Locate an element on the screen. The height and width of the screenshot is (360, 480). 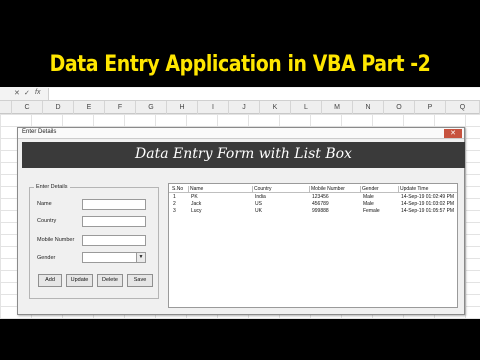
cell-country: UK is located at coordinates (258, 211).